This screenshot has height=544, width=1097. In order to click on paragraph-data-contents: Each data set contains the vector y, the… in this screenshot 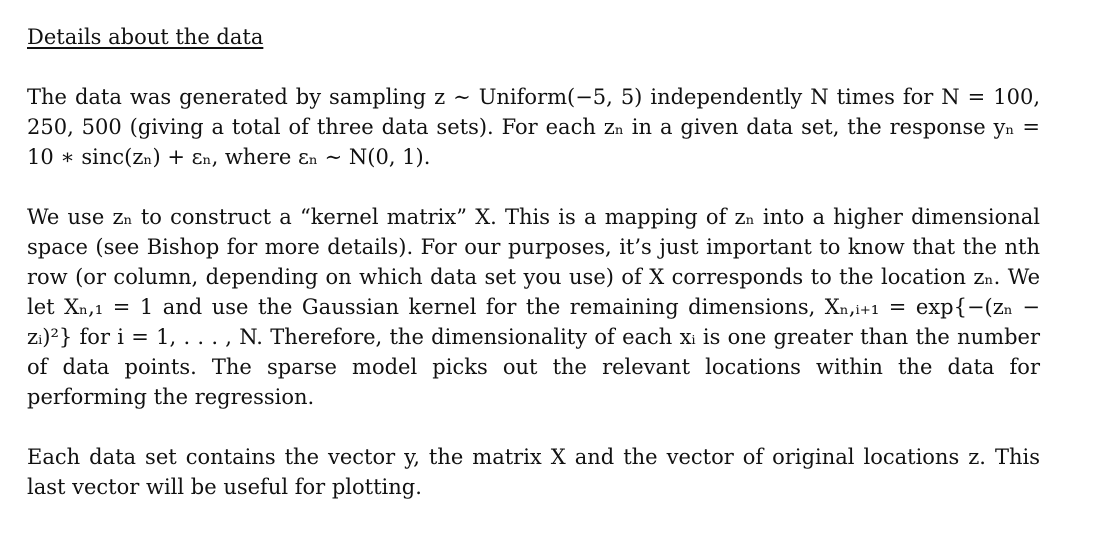, I will do `click(533, 472)`.